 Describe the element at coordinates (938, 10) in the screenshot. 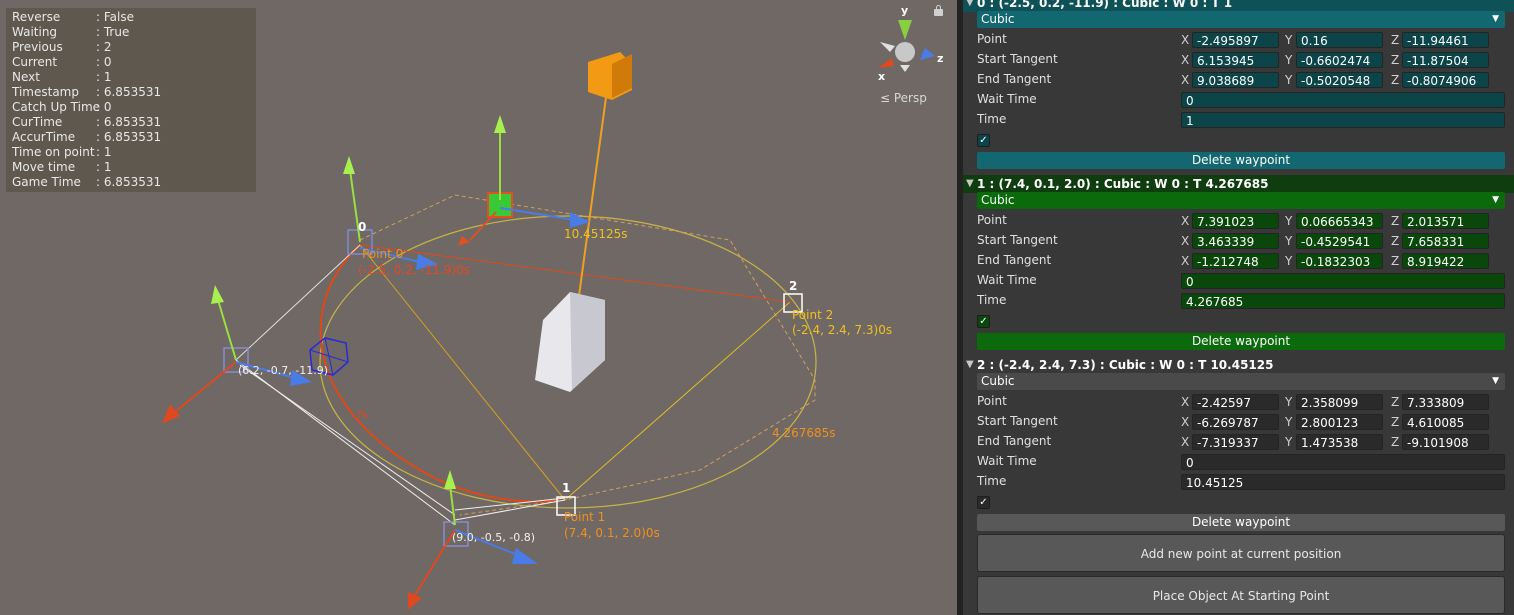

I see `lock-icon` at that location.